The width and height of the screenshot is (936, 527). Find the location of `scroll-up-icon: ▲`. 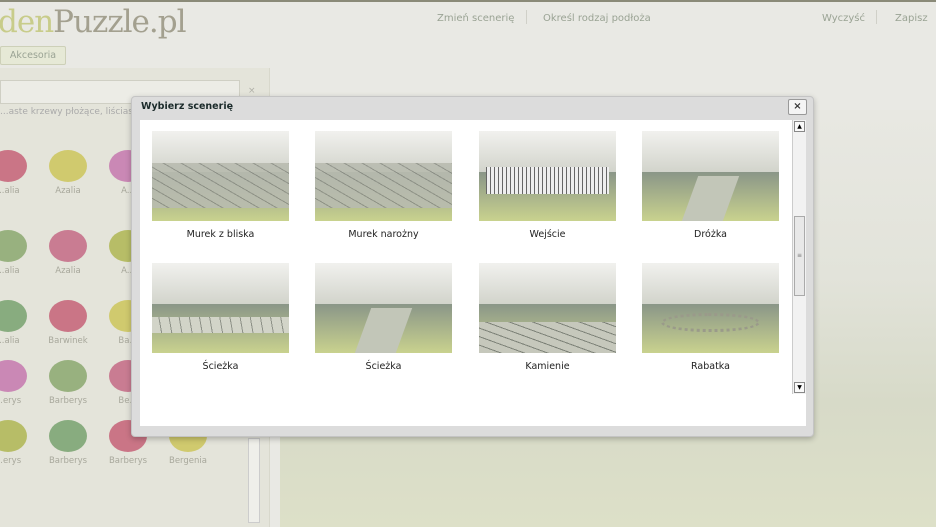

scroll-up-icon: ▲ is located at coordinates (799, 126).